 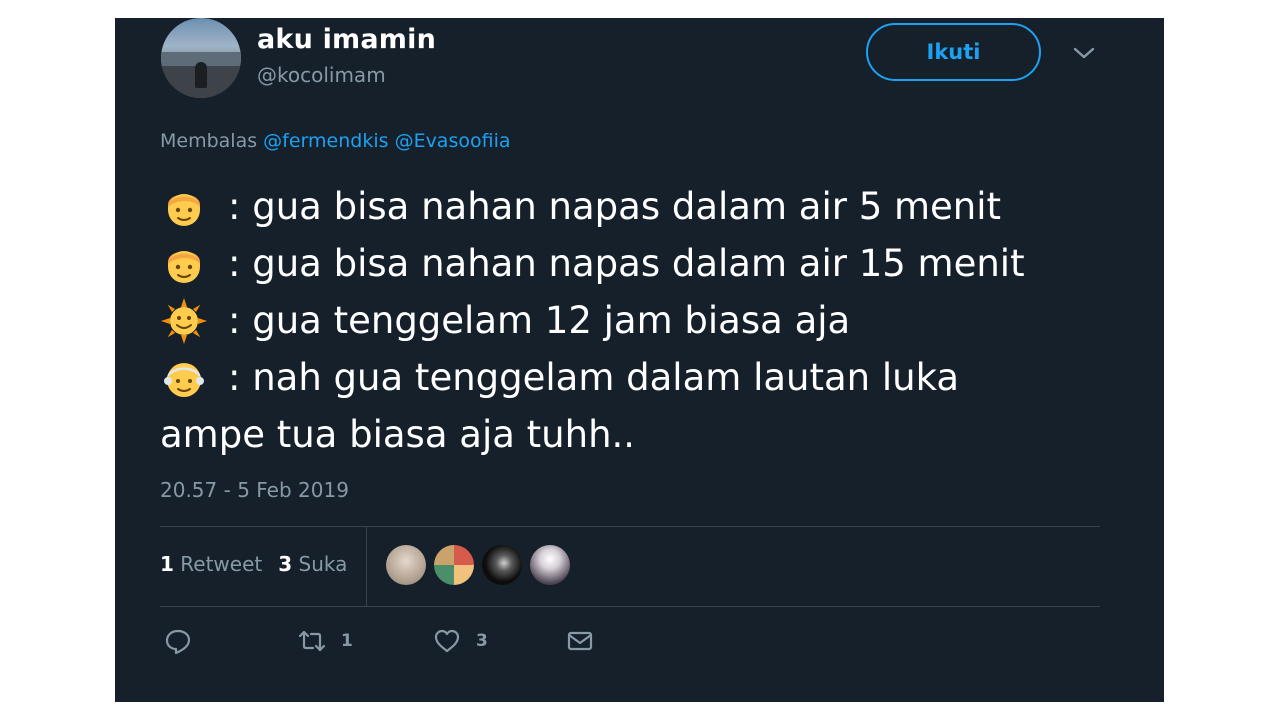 I want to click on envelope-icon, so click(x=580, y=641).